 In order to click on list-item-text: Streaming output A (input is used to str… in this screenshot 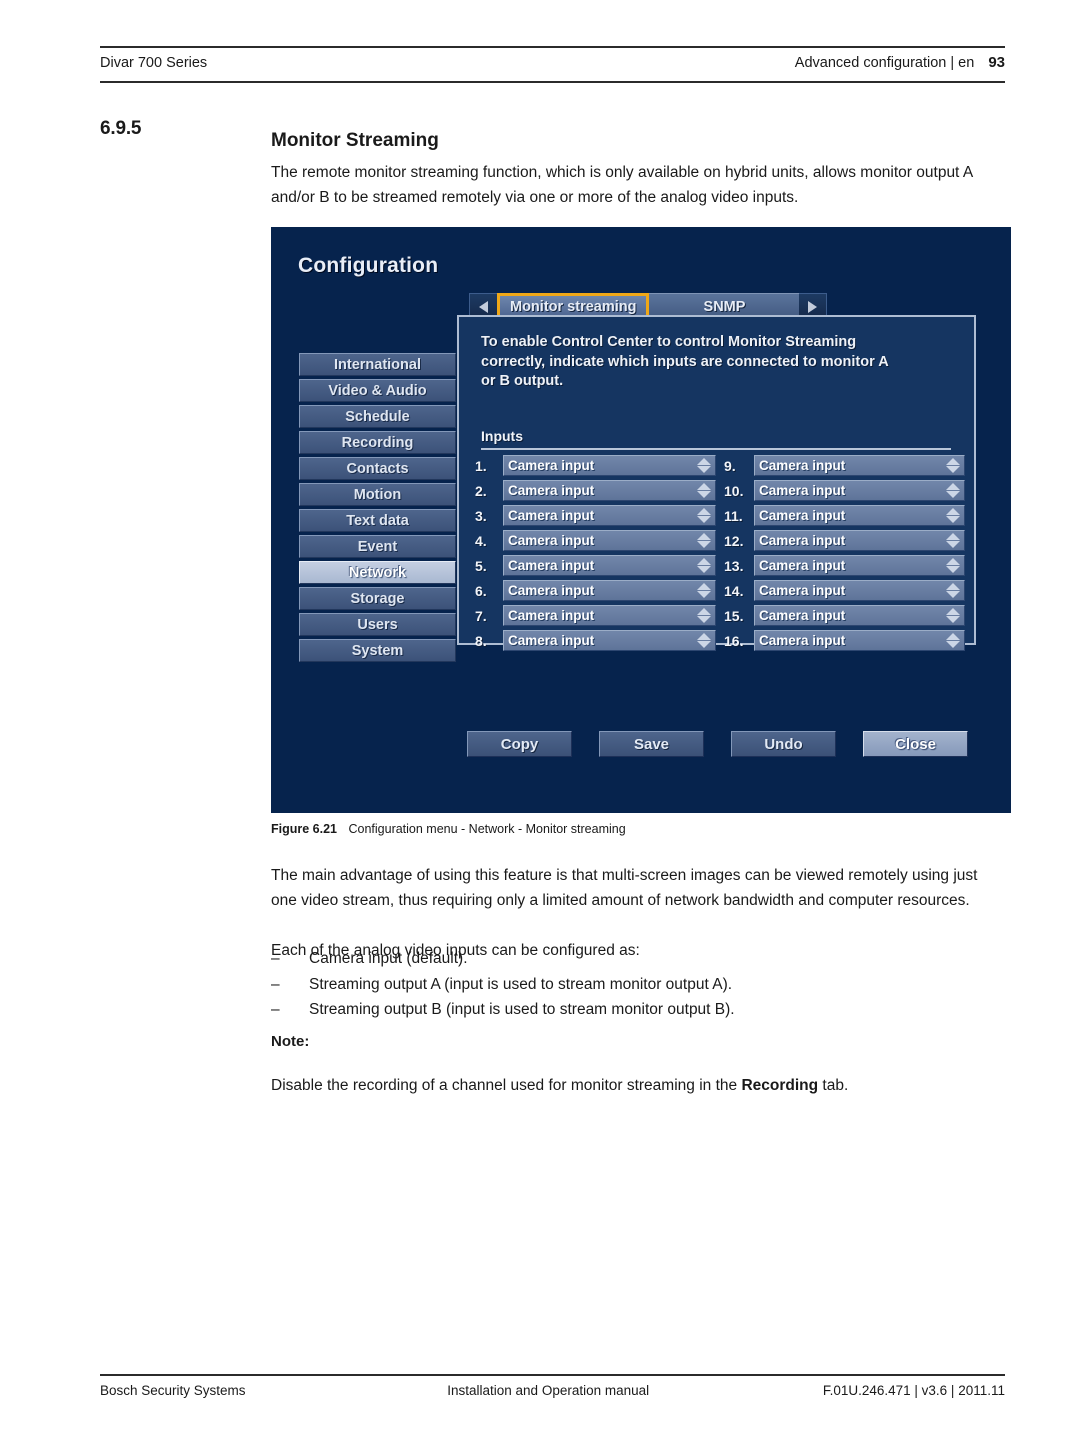, I will do `click(521, 984)`.